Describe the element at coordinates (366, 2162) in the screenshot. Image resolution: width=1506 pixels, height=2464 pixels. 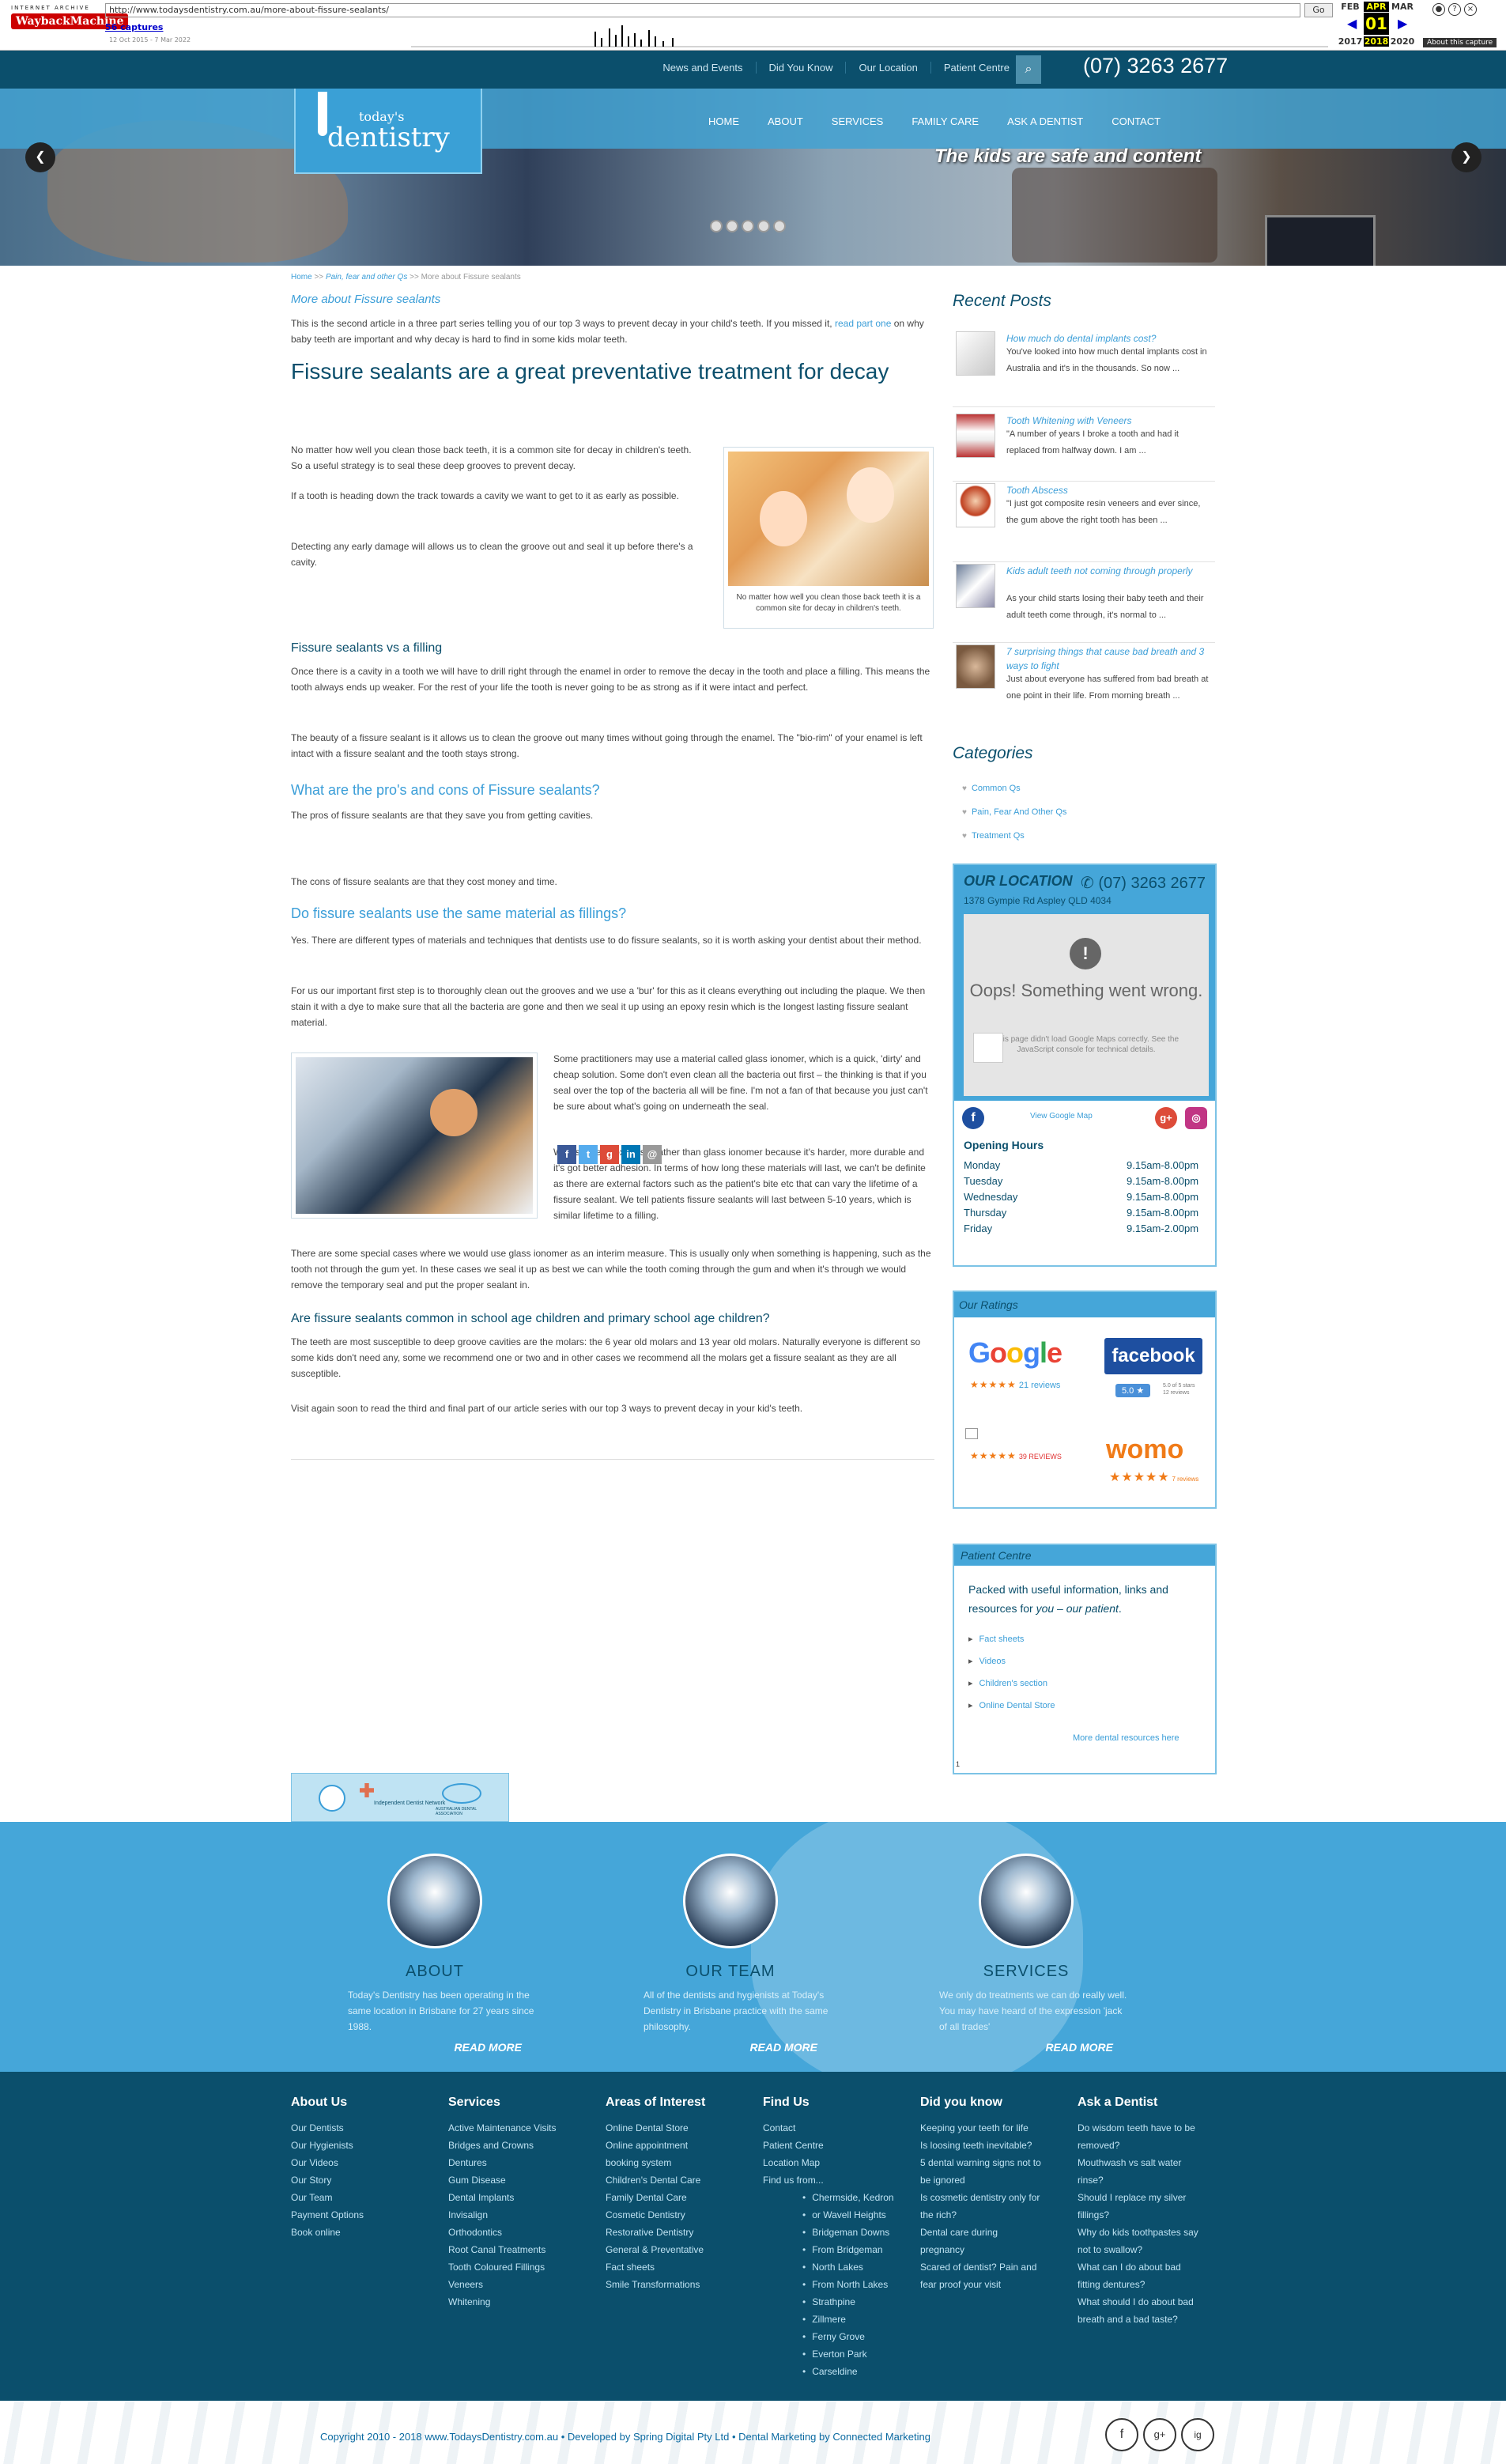
I see `footer-link: Our Videos` at that location.